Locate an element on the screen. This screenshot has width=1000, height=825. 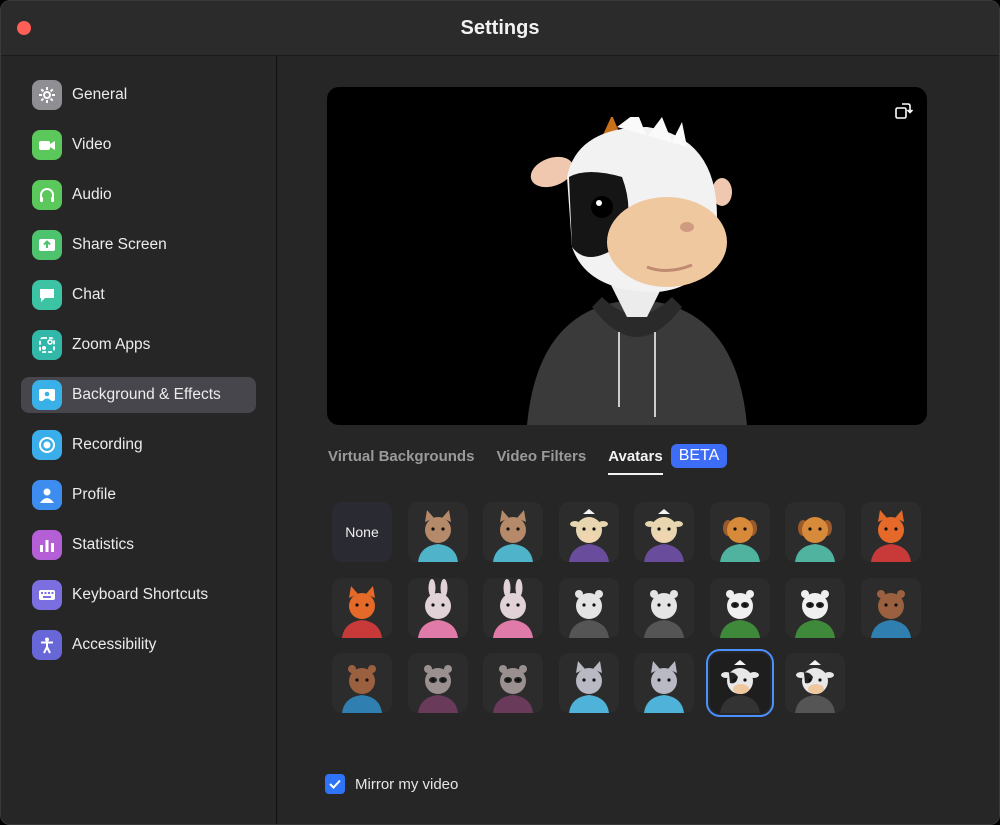
record-icon is located at coordinates (47, 445).